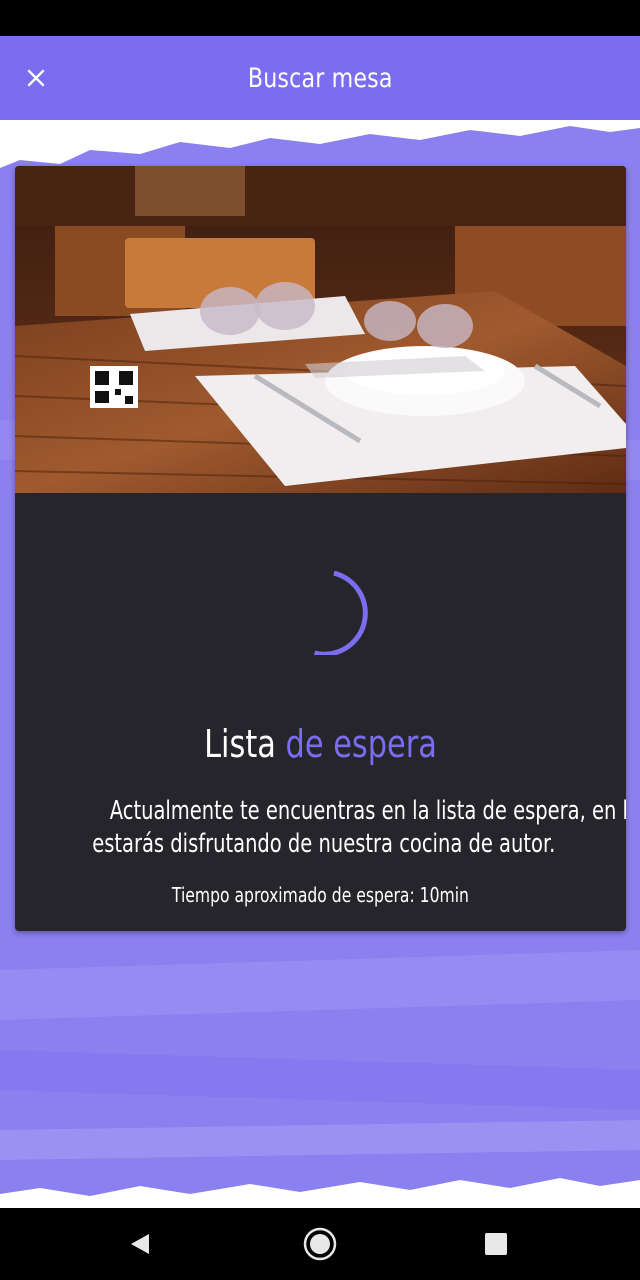 Image resolution: width=640 pixels, height=1280 pixels. I want to click on waitlist-heading: Lista de espera, so click(320, 744).